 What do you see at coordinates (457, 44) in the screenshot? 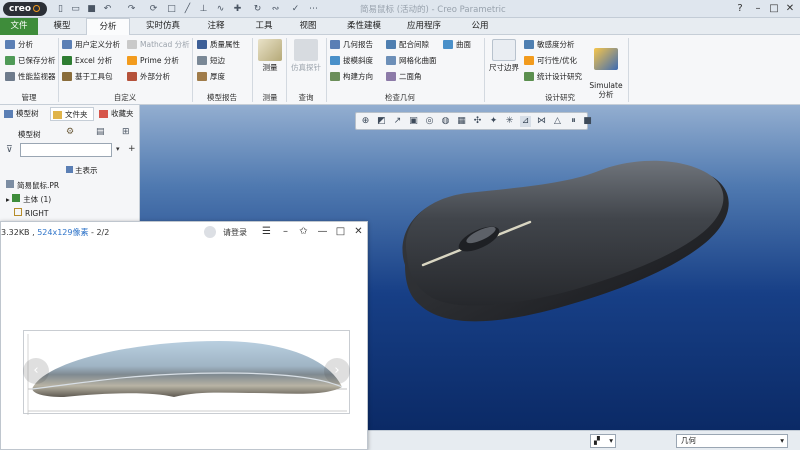
I see `surface-button: 曲面` at bounding box center [457, 44].